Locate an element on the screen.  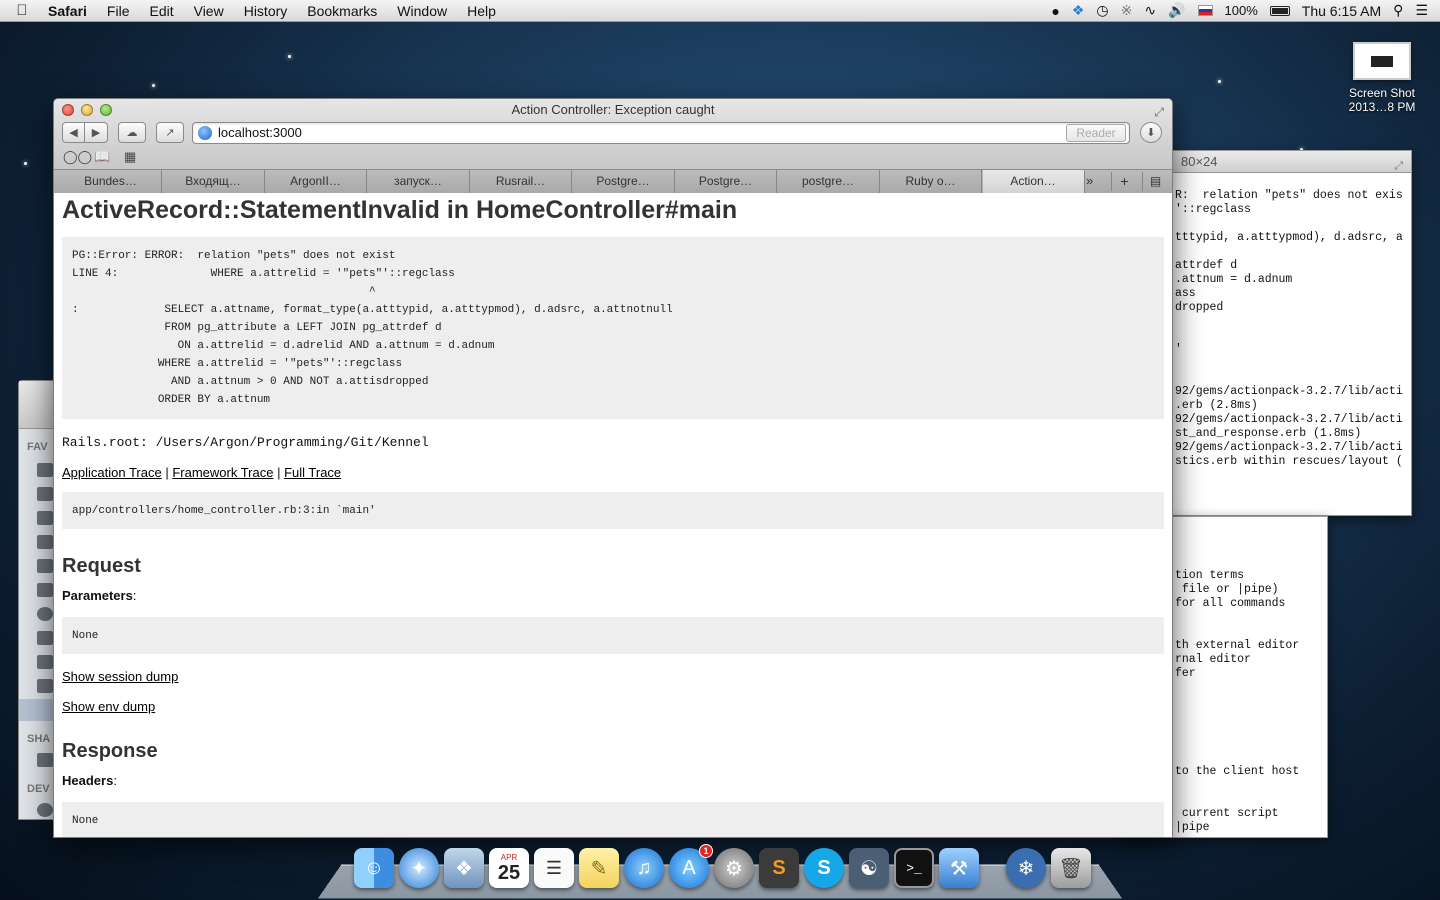
app-store-icon: A1 is located at coordinates (691, 866).